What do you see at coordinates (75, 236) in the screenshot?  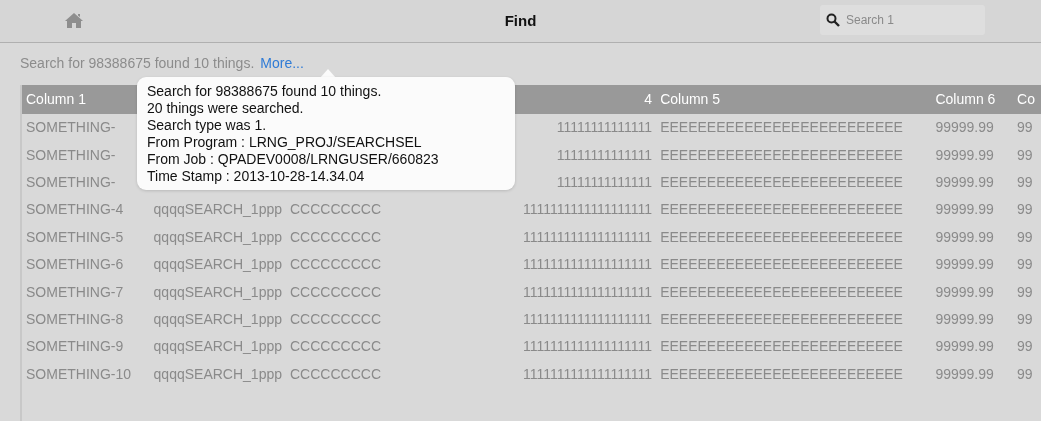 I see `table-cell: SOMETHING-5` at bounding box center [75, 236].